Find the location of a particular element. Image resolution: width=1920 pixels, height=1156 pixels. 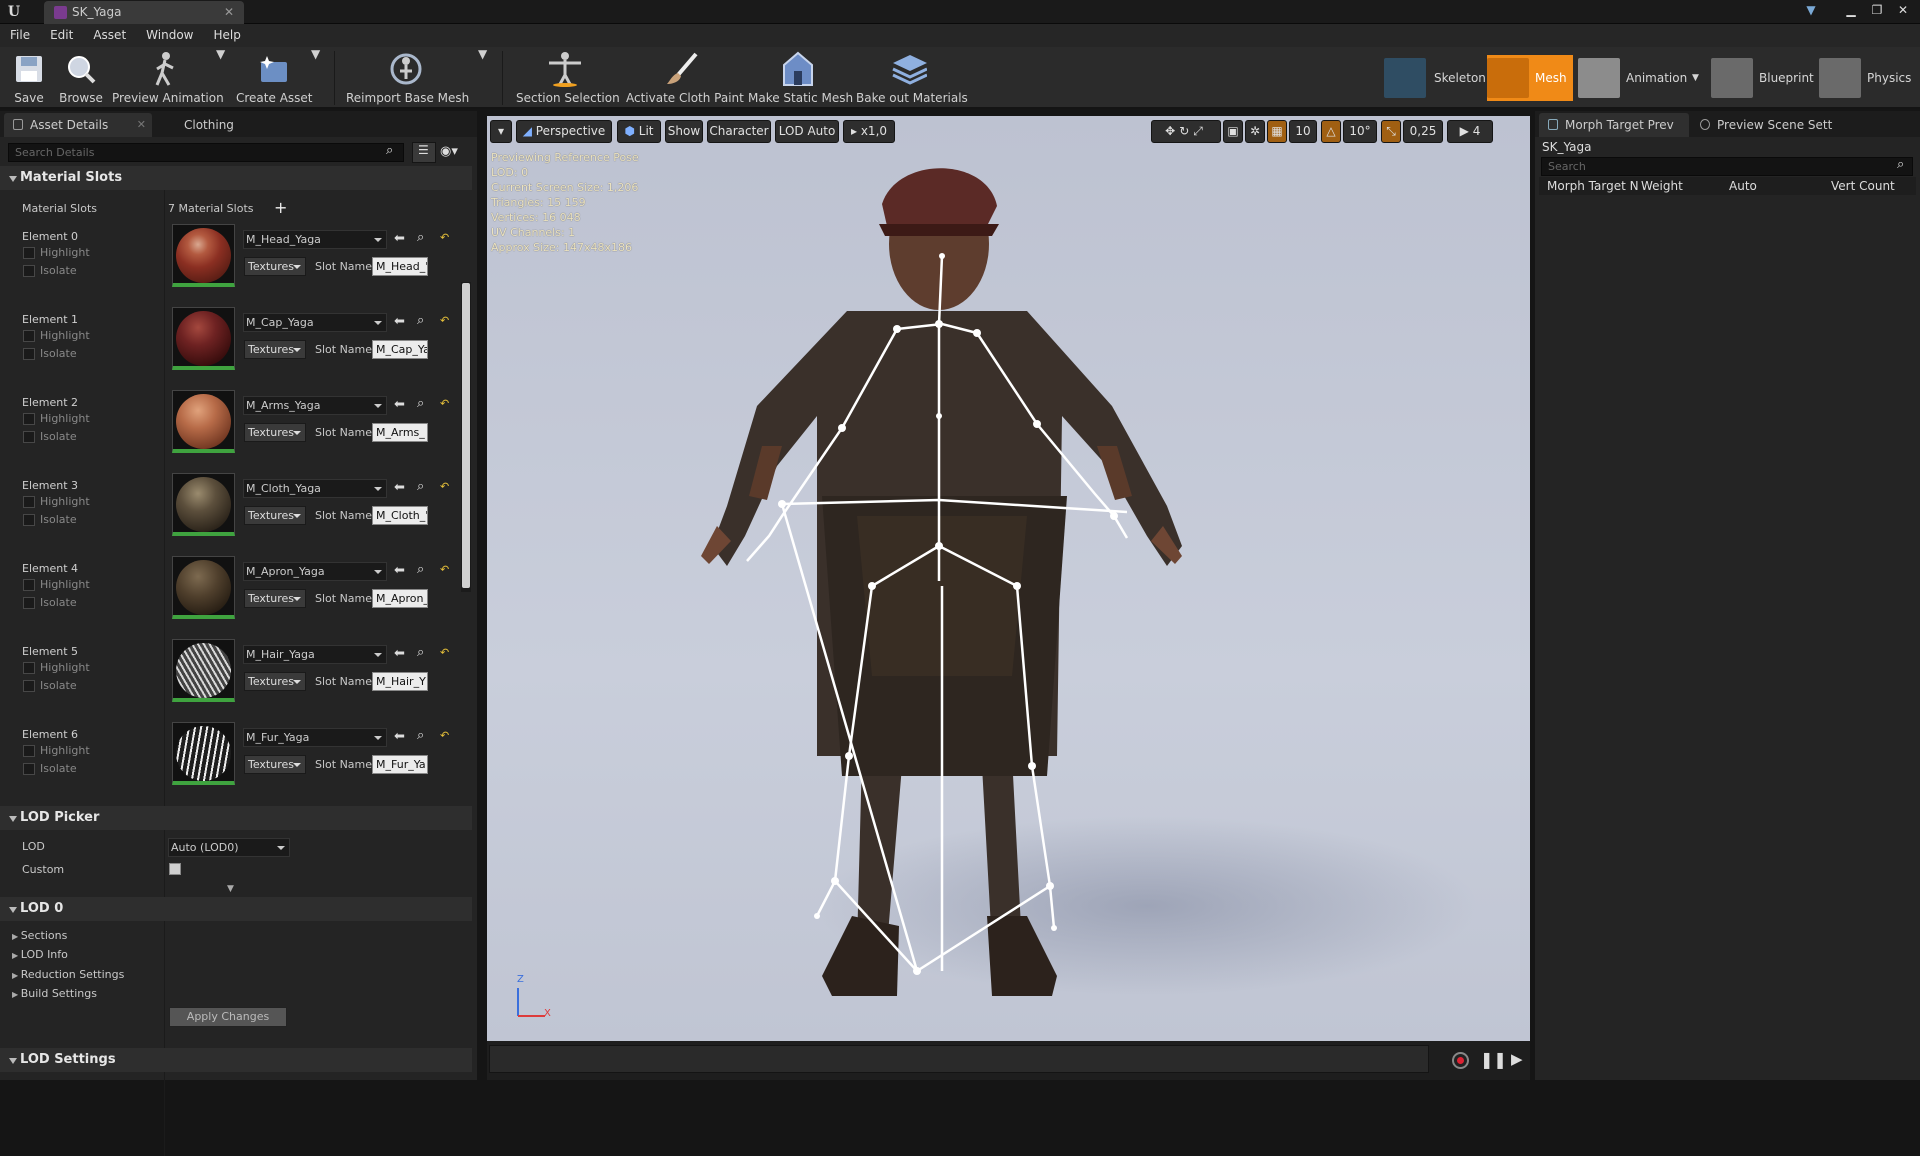

category-material-slots: Material Slots is located at coordinates (236, 178).